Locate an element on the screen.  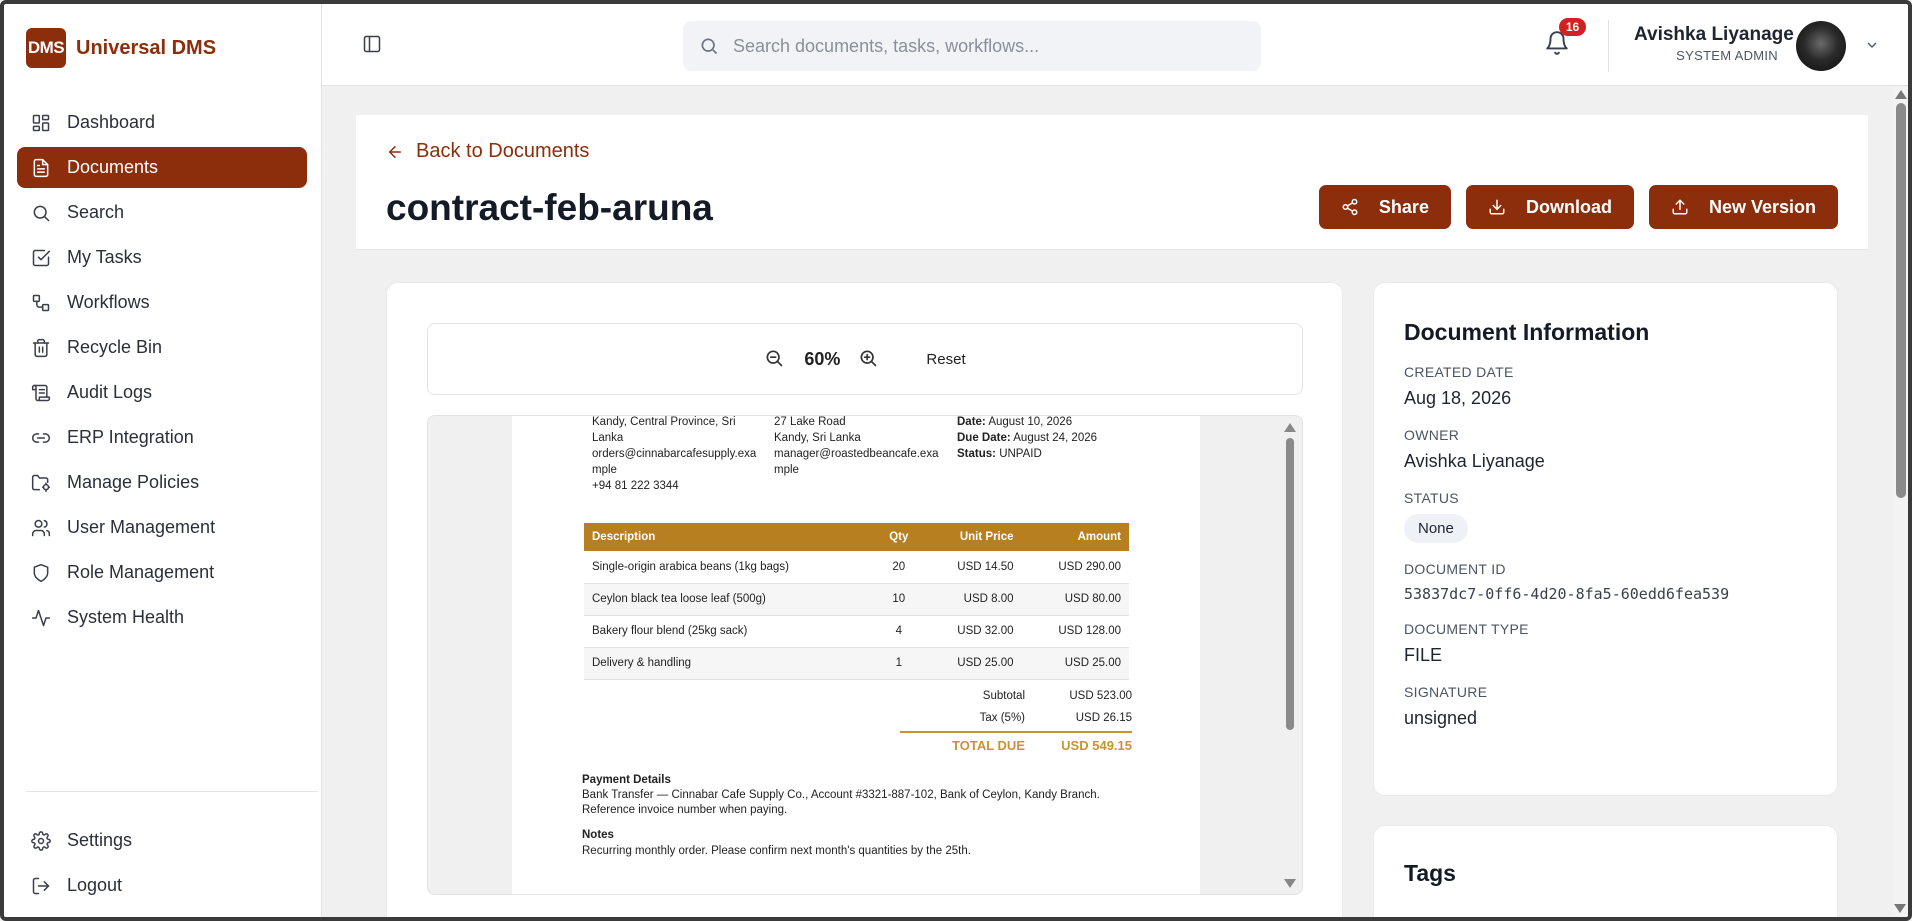
table-header-row: Description Qty Unit Price Amount is located at coordinates (856, 537).